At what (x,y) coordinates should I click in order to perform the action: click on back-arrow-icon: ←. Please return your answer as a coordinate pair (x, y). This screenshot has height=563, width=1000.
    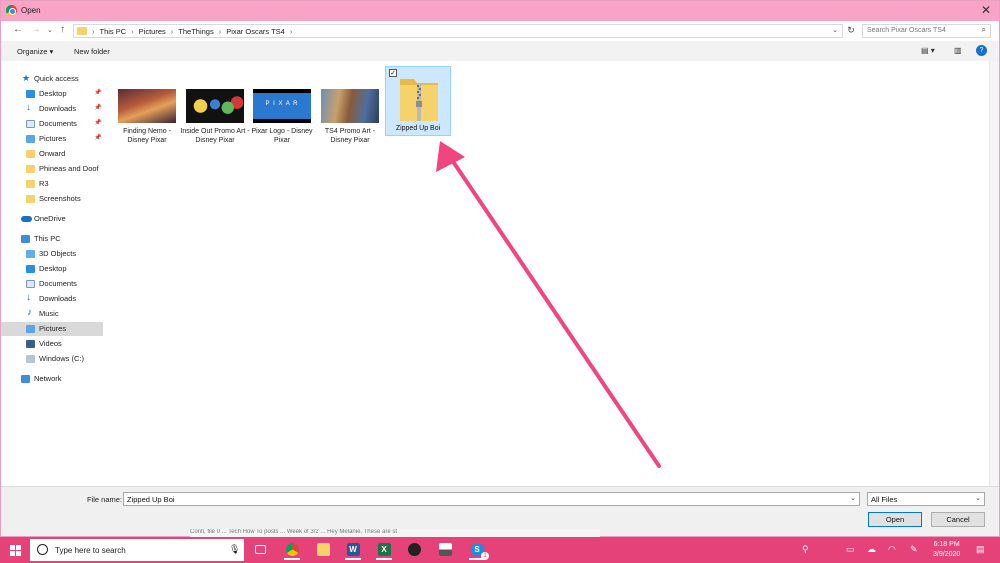
    Looking at the image, I should click on (18, 29).